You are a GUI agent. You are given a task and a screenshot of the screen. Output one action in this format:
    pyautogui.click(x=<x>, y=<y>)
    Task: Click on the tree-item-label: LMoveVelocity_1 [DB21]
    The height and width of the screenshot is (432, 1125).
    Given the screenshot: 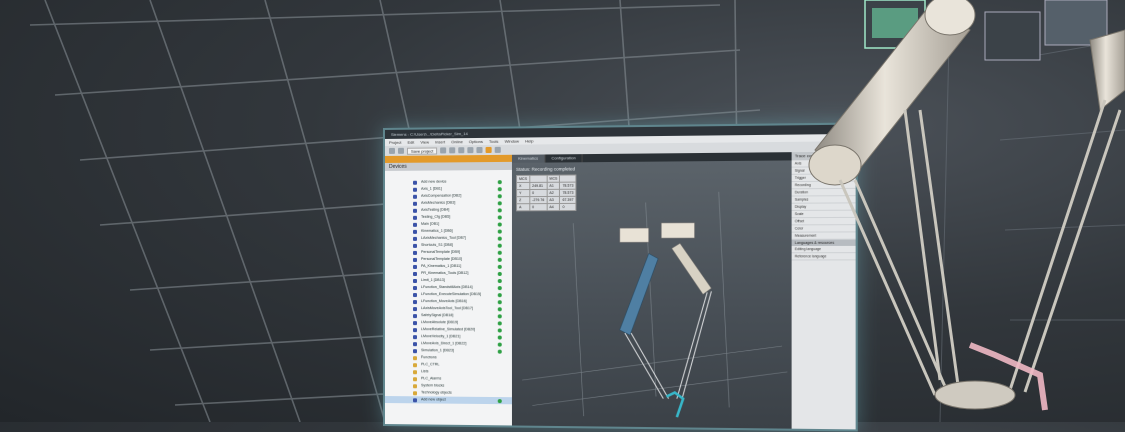 What is the action you would take?
    pyautogui.click(x=441, y=336)
    